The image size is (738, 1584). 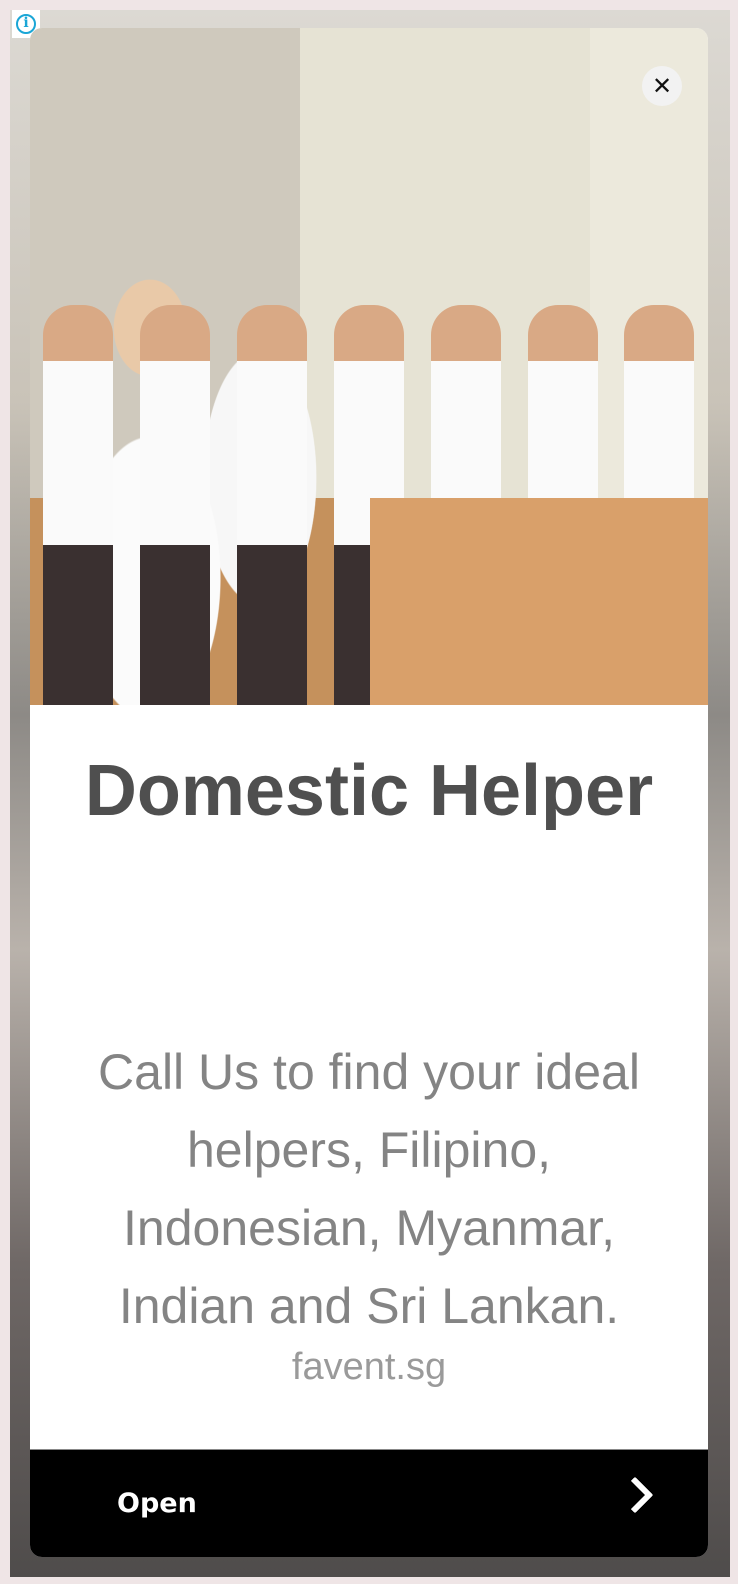 I want to click on close-icon: ✕, so click(x=662, y=86).